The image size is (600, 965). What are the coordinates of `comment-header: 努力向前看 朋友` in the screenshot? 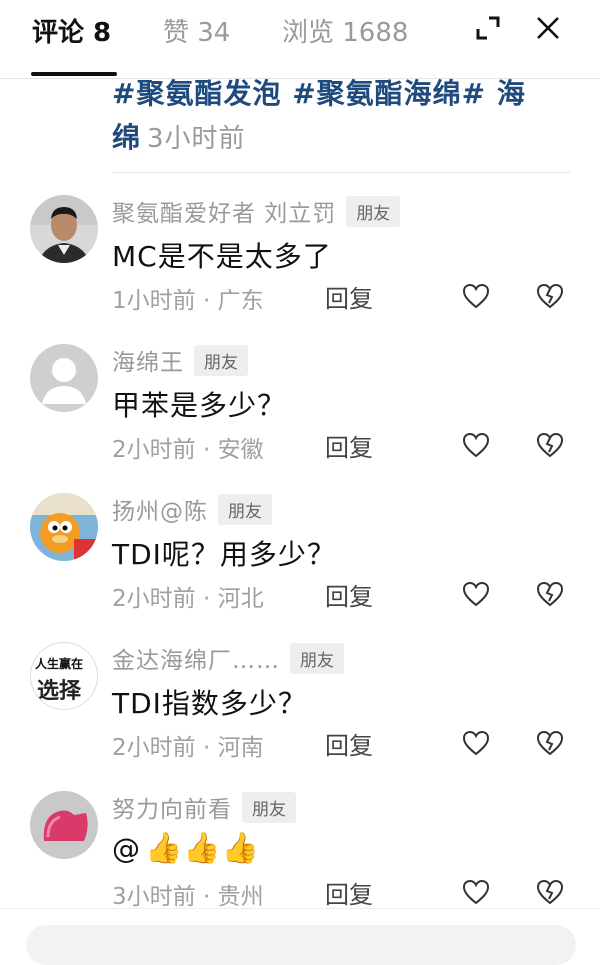 It's located at (204, 807).